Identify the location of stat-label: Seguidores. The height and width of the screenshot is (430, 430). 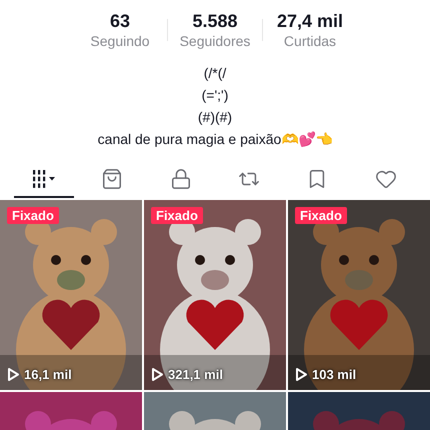
(215, 41).